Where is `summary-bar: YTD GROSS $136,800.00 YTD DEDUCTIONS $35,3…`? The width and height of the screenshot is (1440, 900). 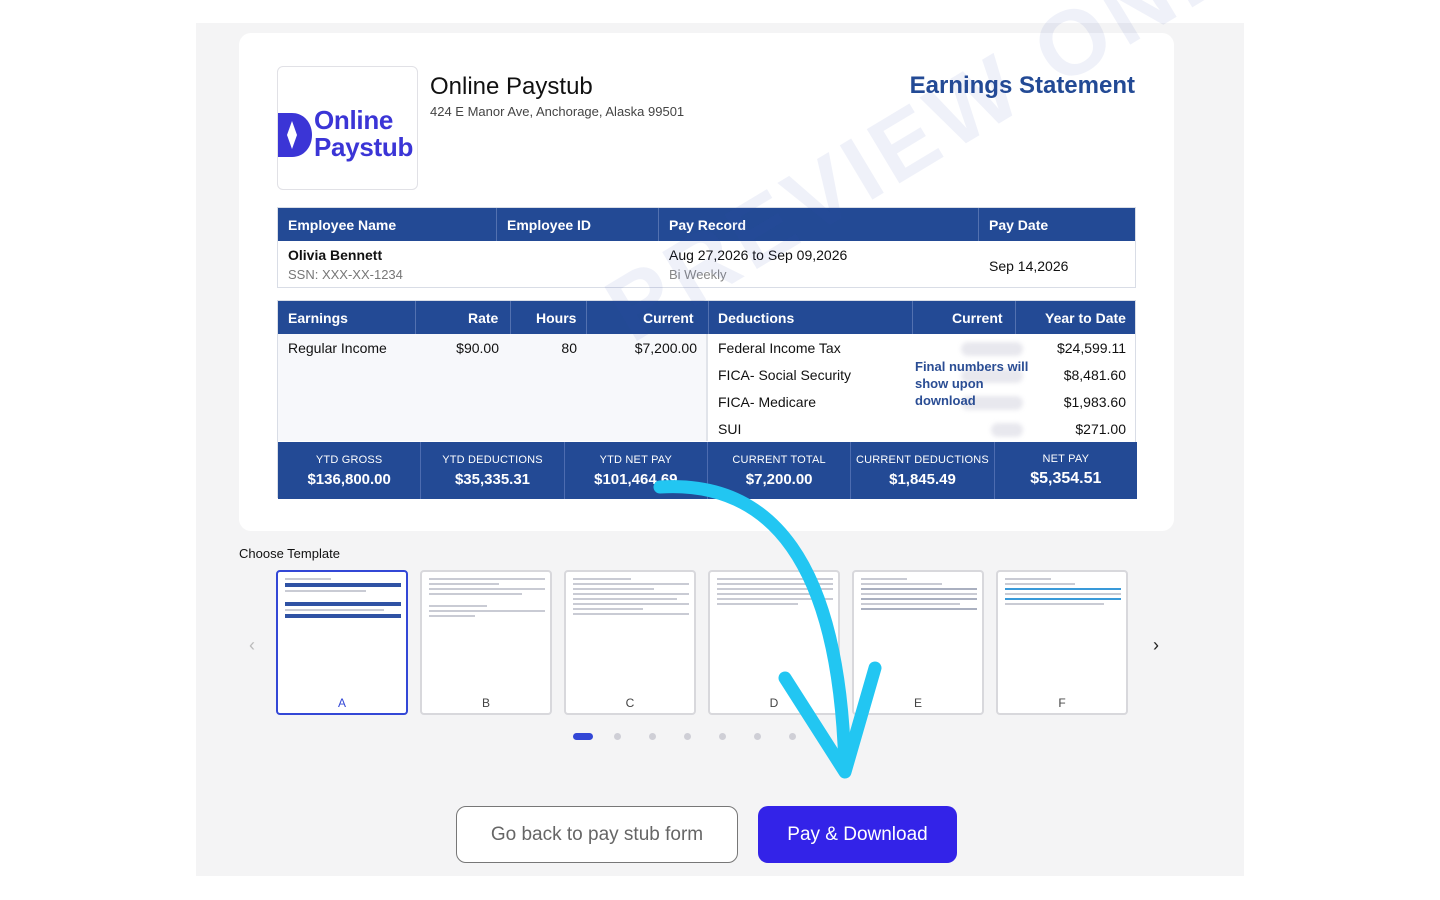
summary-bar: YTD GROSS $136,800.00 YTD DEDUCTIONS $35,3… is located at coordinates (707, 470).